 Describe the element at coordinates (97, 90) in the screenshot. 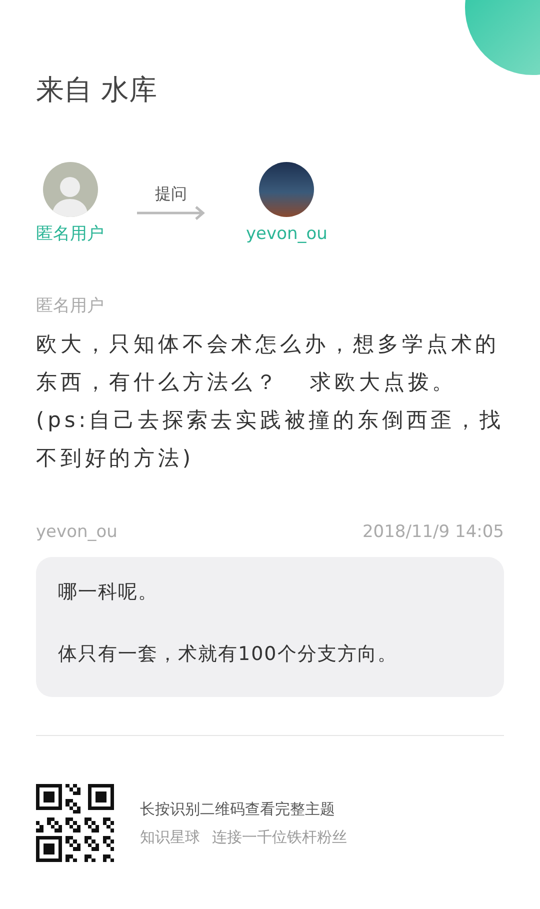

I see `page-title: 来自 水库` at that location.